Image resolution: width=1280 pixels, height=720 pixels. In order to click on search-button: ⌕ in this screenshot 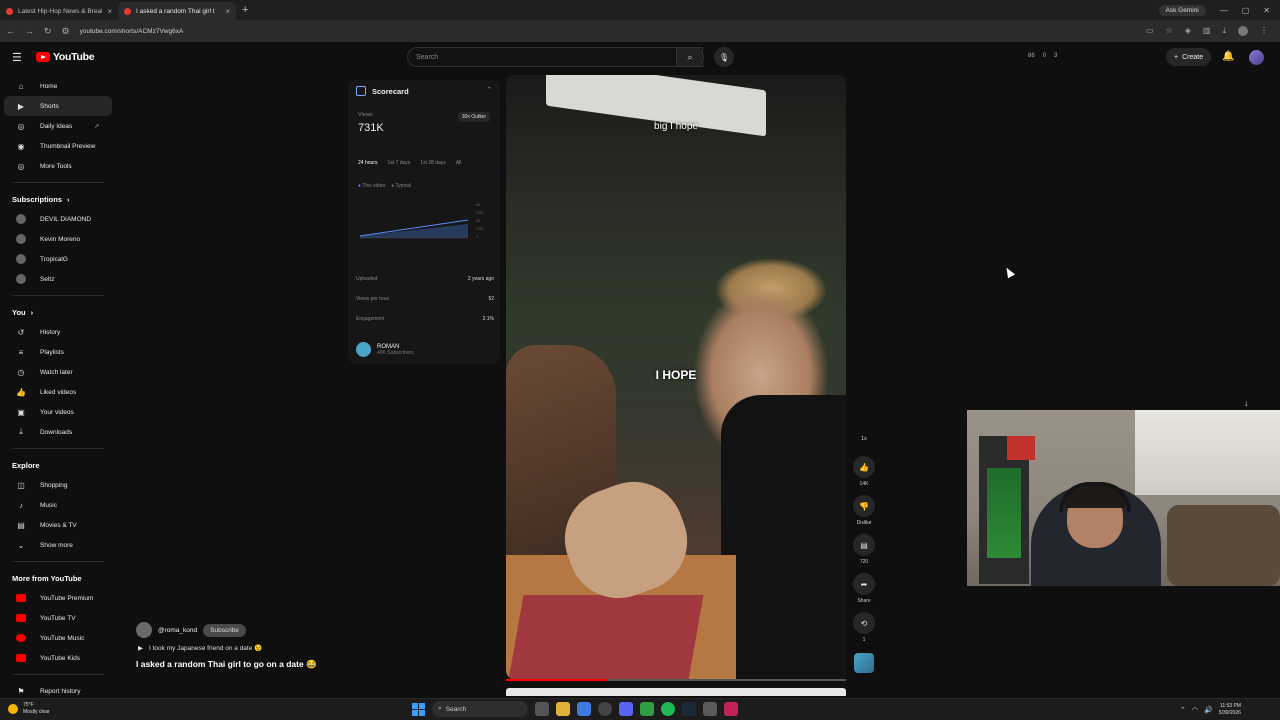, I will do `click(690, 57)`.